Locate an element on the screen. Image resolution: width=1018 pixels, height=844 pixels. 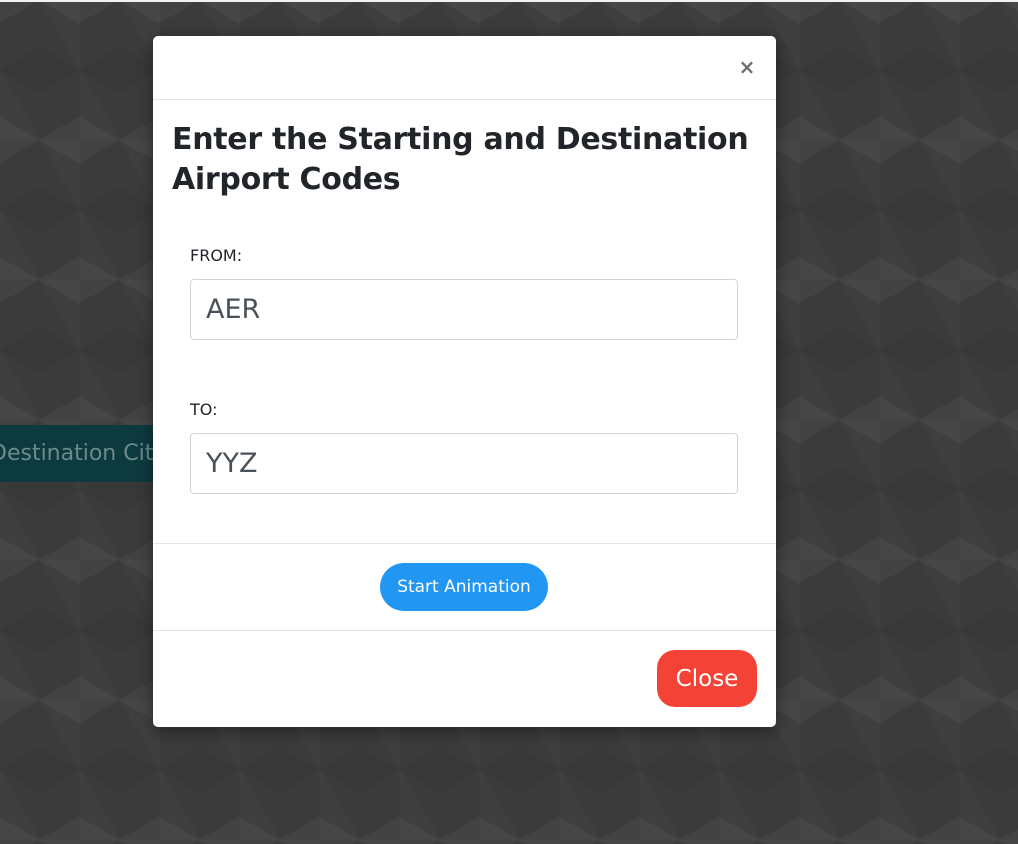
modal-header: × is located at coordinates (464, 68).